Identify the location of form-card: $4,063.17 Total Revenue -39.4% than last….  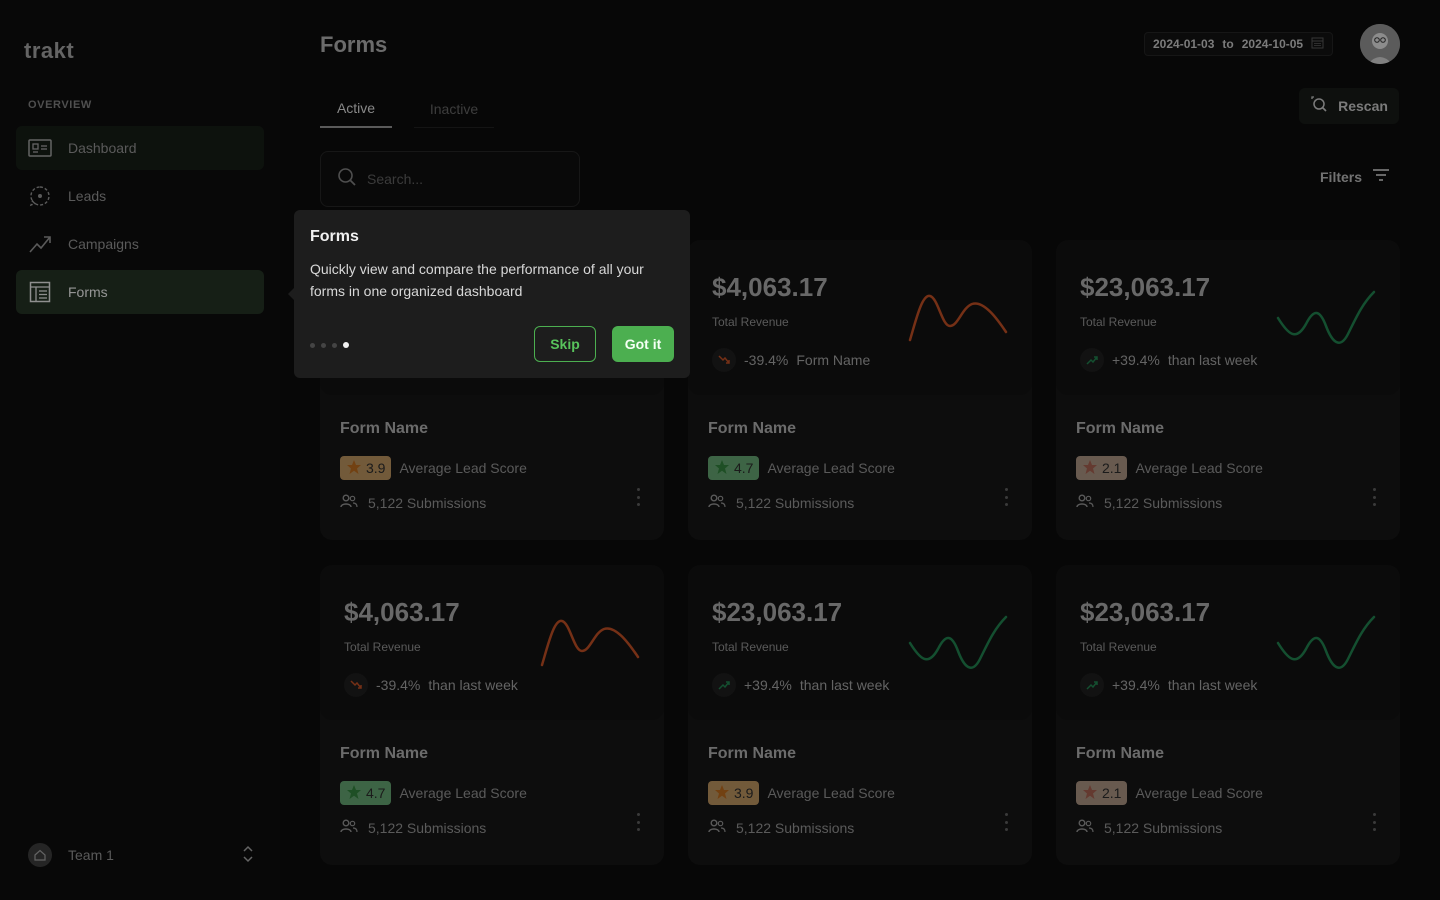
(492, 715).